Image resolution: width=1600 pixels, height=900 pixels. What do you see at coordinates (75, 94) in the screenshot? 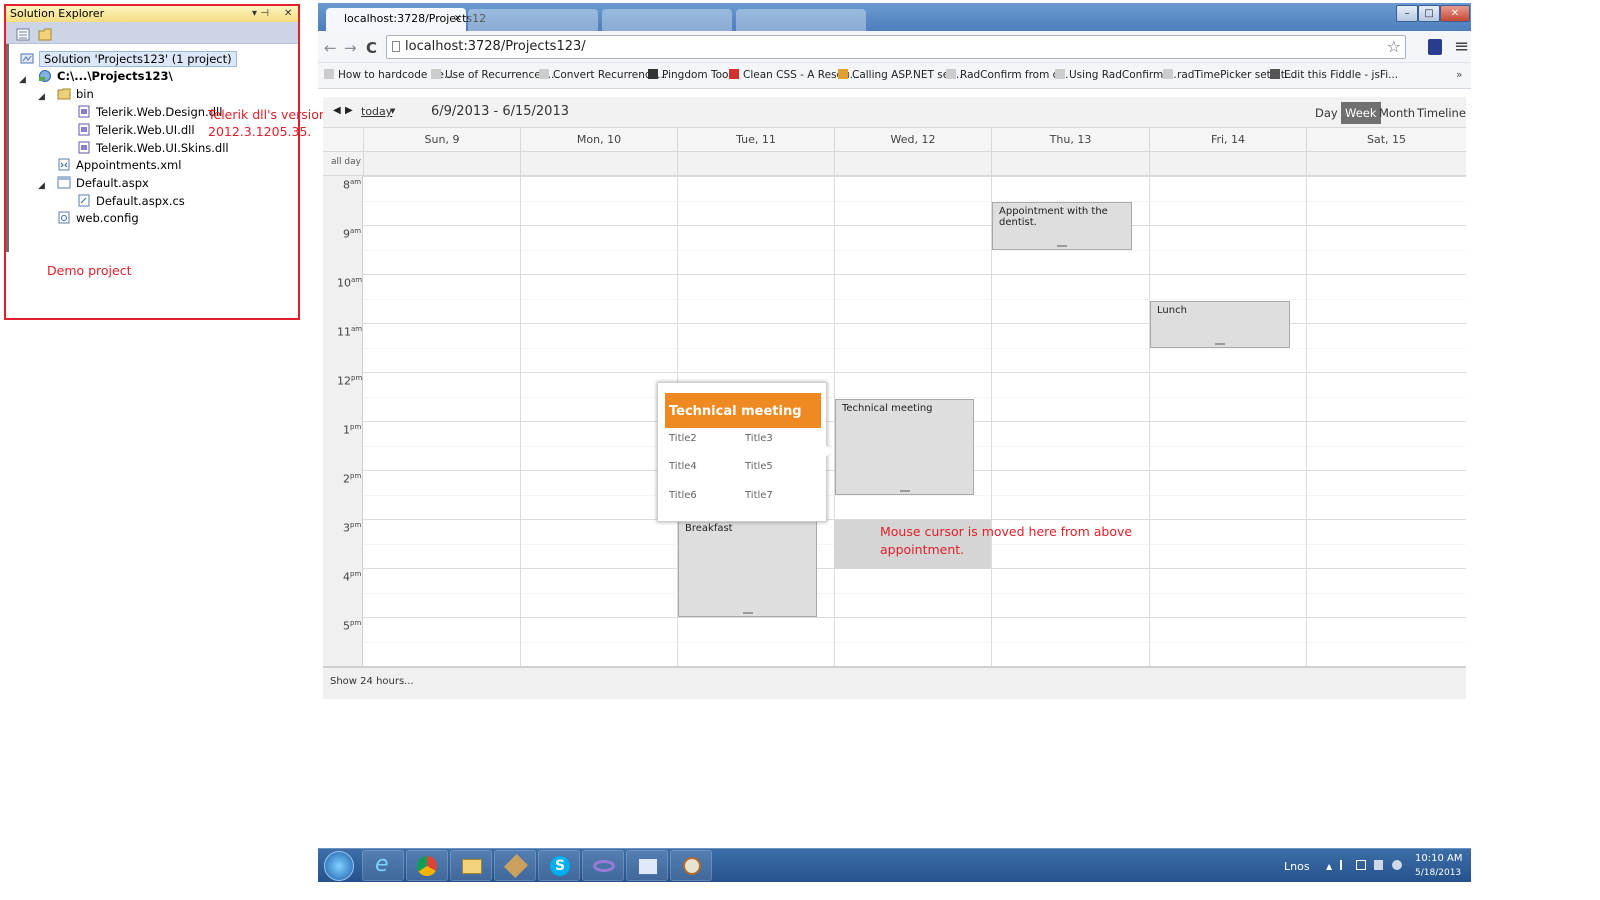
I see `tree-folder-bin: bin` at bounding box center [75, 94].